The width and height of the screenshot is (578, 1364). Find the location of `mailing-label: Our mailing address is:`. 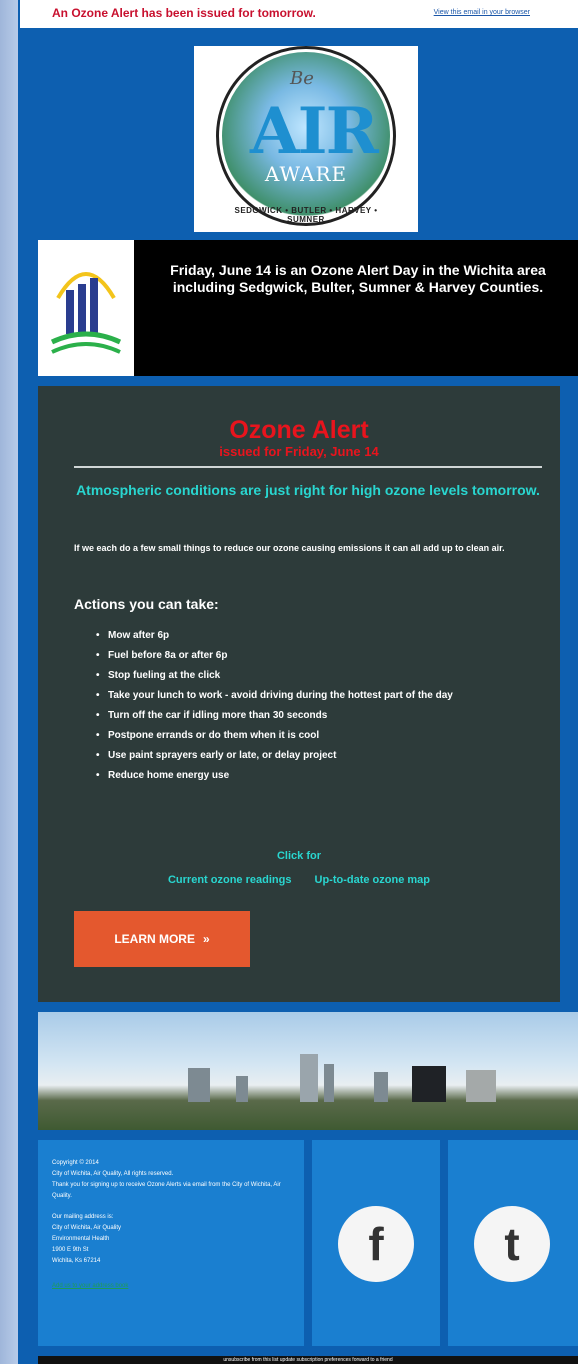

mailing-label: Our mailing address is: is located at coordinates (83, 1217).